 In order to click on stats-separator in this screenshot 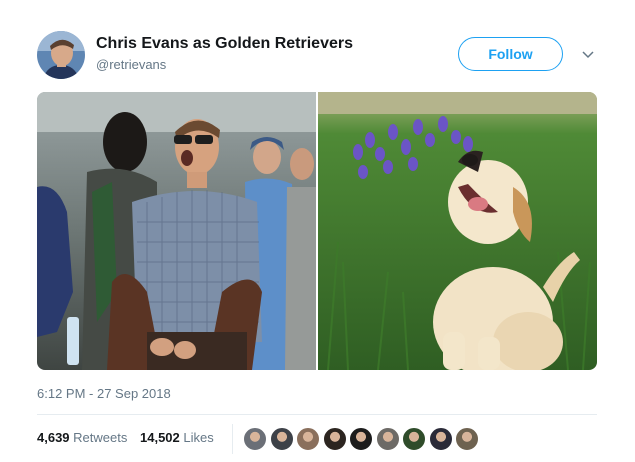, I will do `click(232, 439)`.